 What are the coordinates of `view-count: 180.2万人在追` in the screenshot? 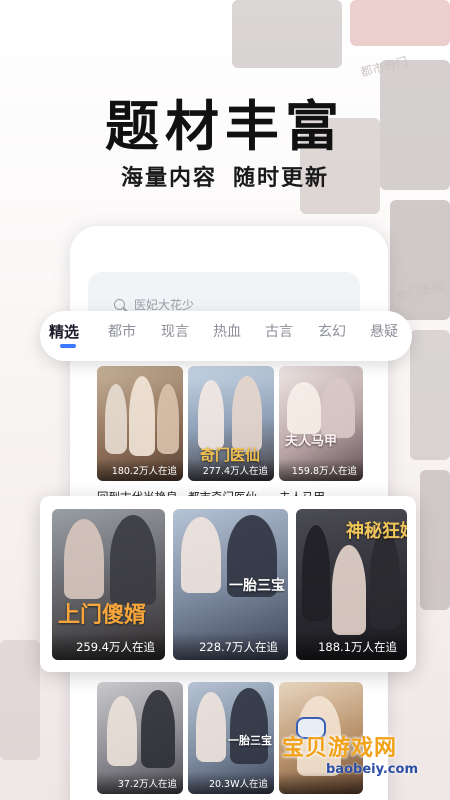 It's located at (144, 471).